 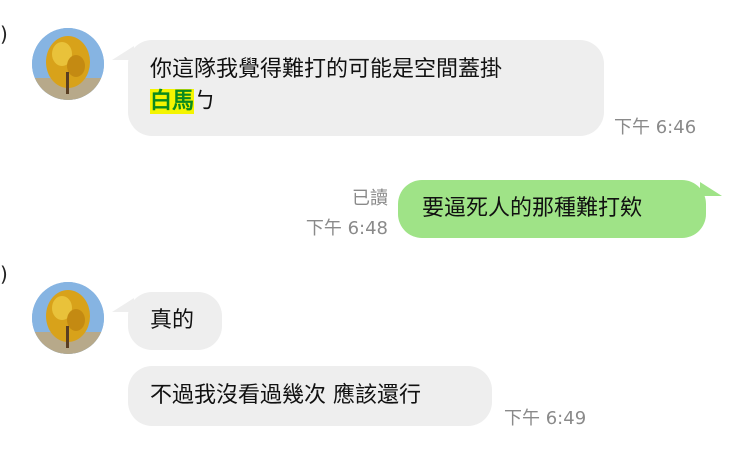 What do you see at coordinates (532, 208) in the screenshot?
I see `message-text: 要逼死人的那種難打欸` at bounding box center [532, 208].